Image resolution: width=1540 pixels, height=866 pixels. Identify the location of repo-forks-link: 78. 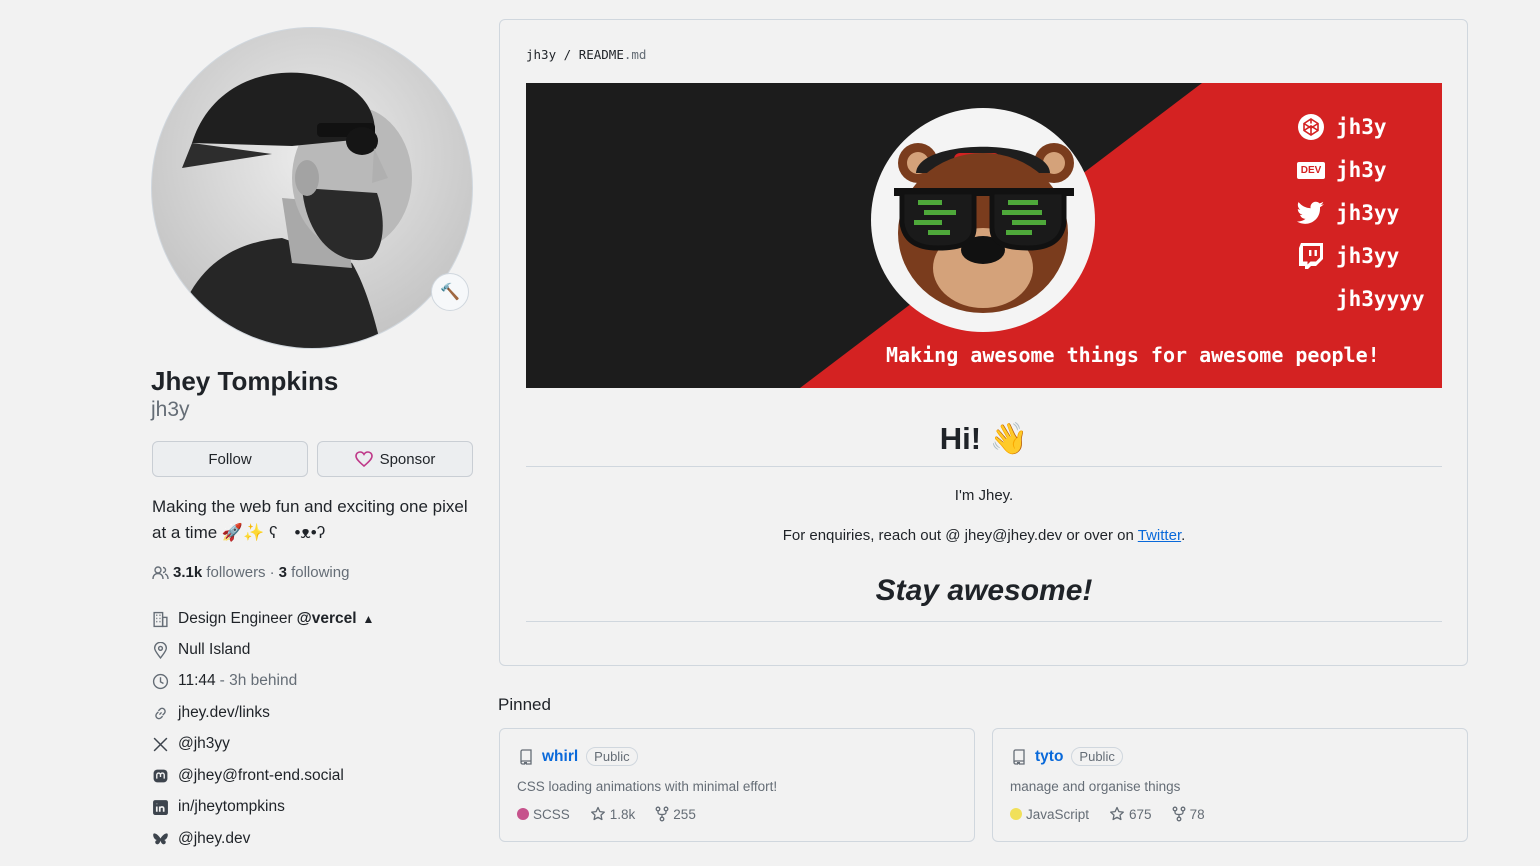
(1188, 814).